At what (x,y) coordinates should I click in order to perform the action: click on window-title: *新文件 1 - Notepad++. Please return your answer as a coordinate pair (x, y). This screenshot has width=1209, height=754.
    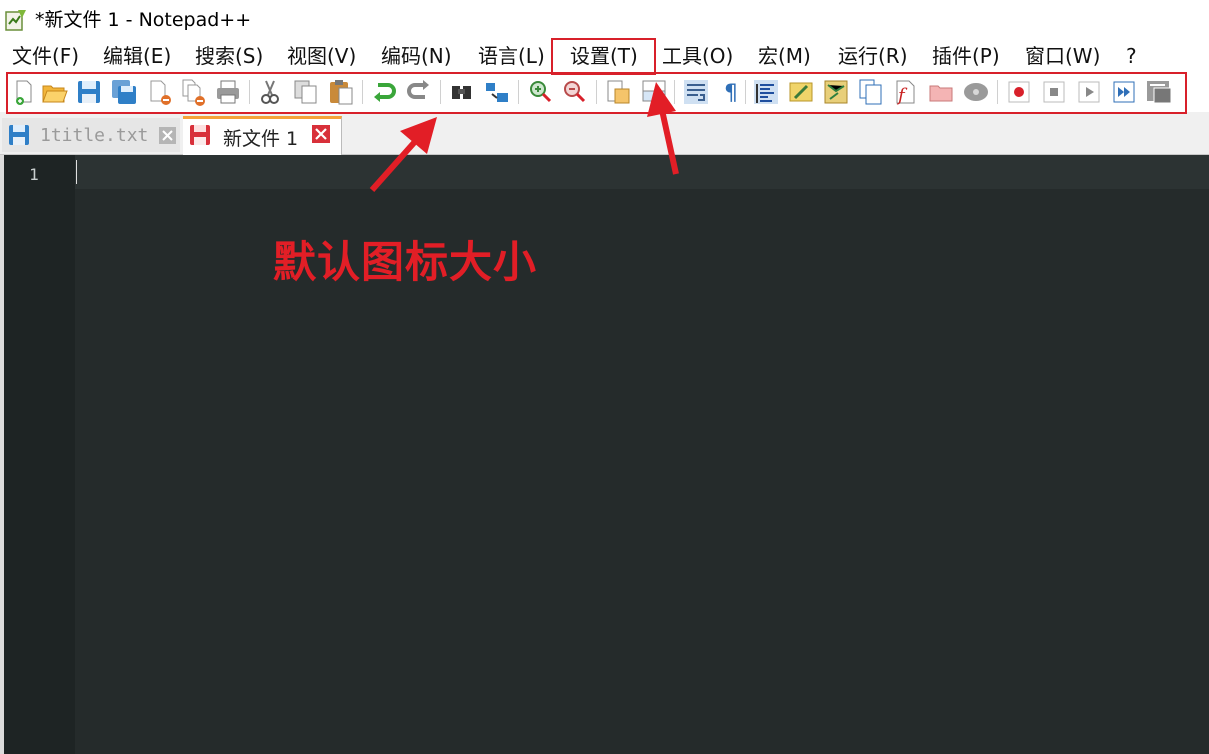
    Looking at the image, I should click on (143, 20).